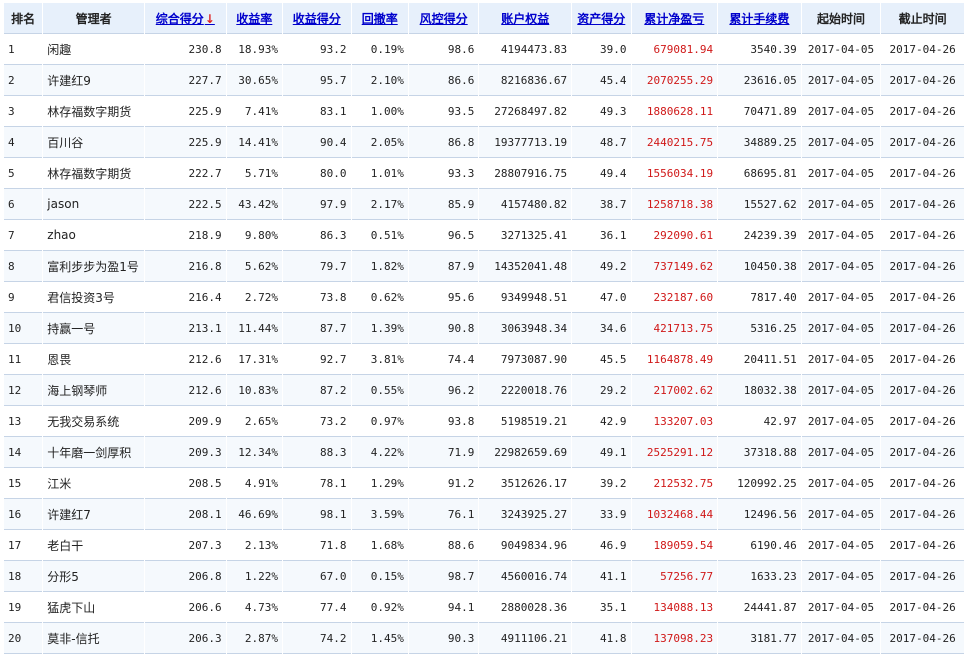 Image resolution: width=965 pixels, height=657 pixels. I want to click on header-equity-label: 账户权益, so click(525, 18).